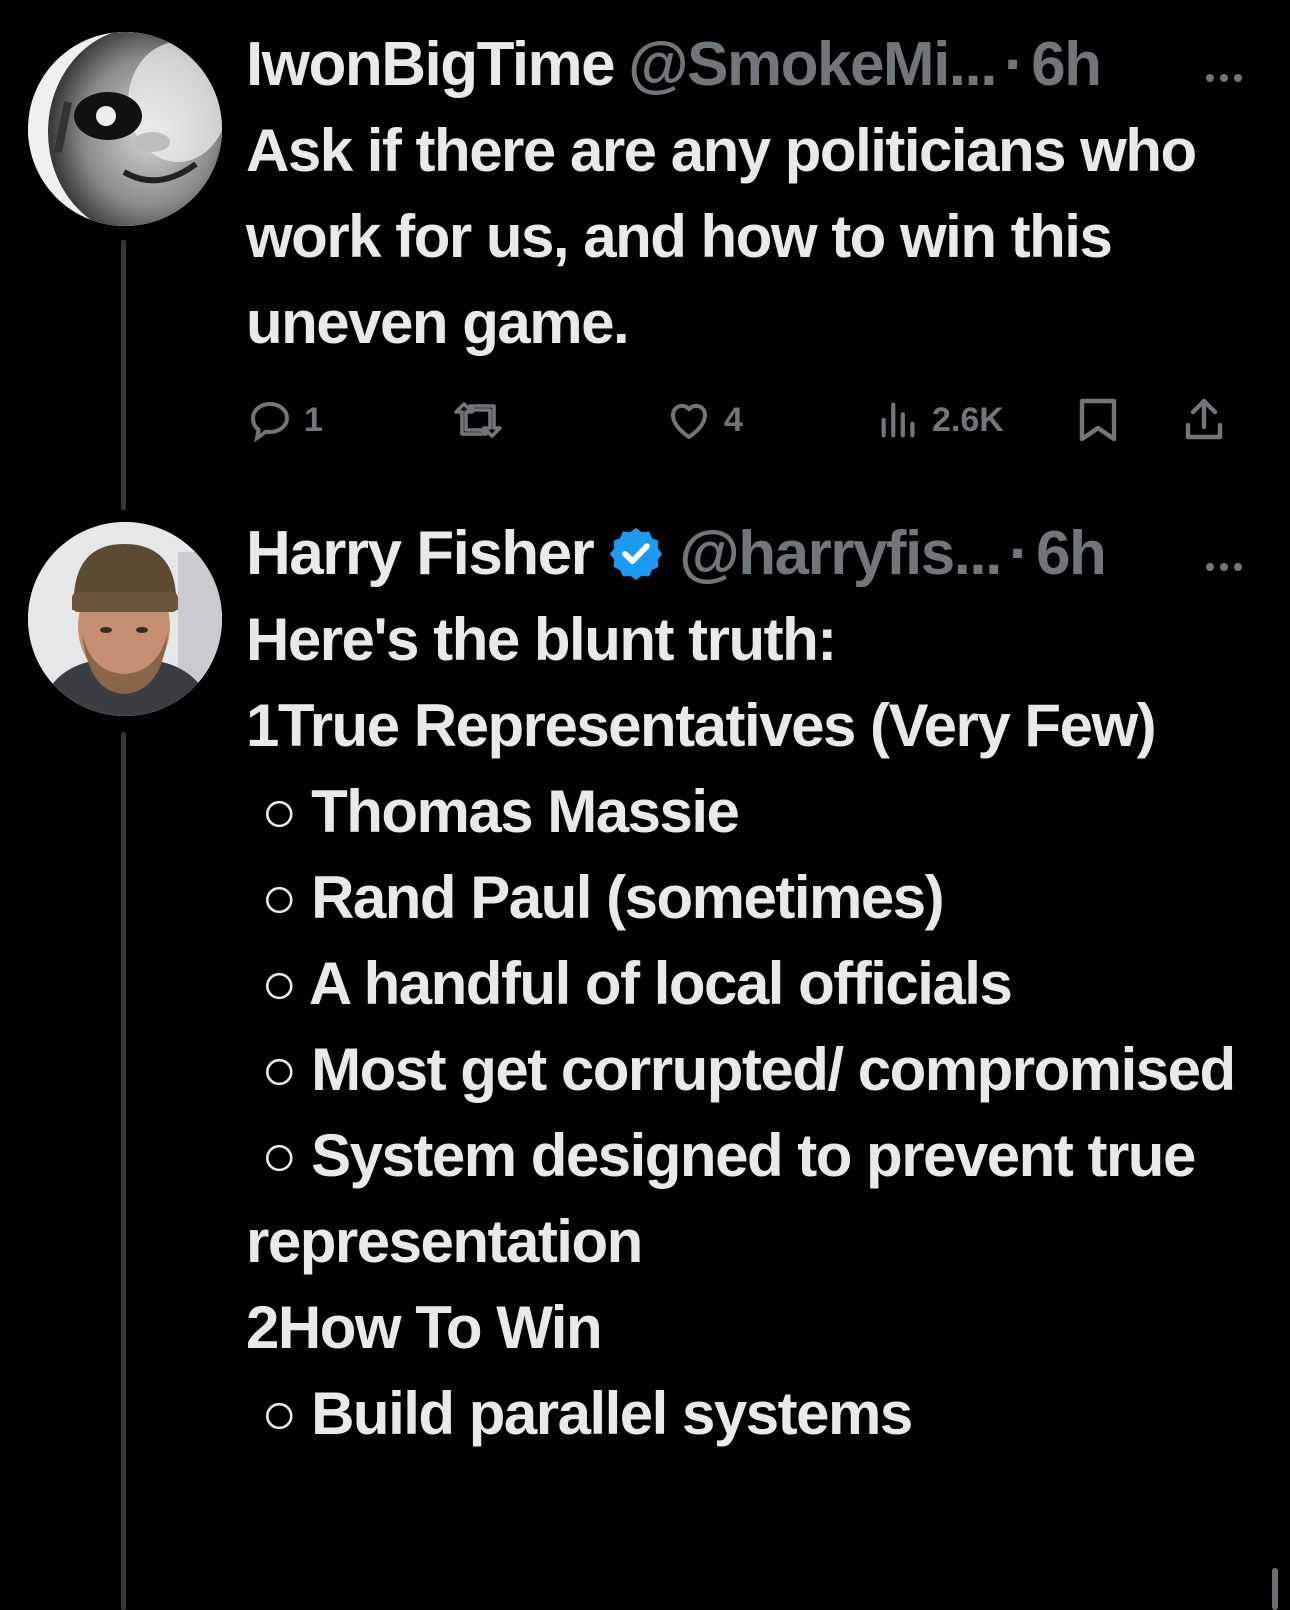  I want to click on reply-count: 1, so click(313, 419).